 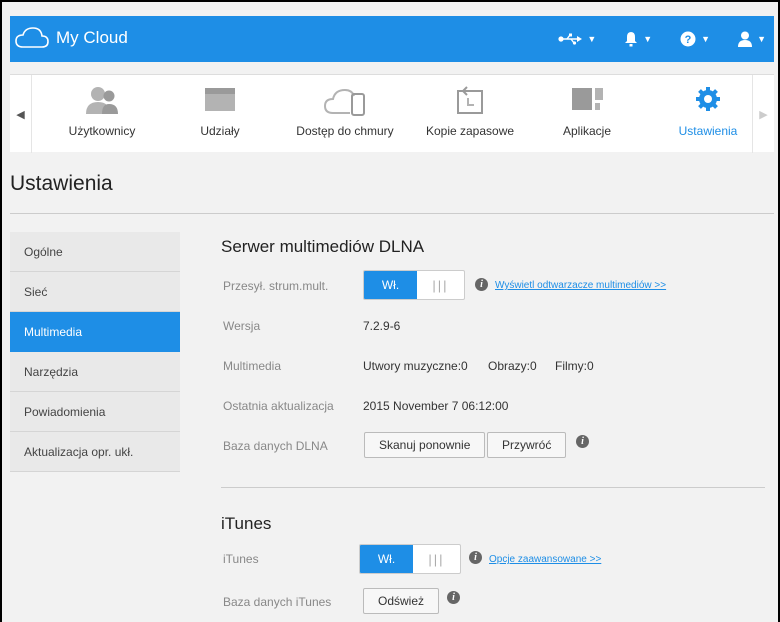 What do you see at coordinates (745, 39) in the screenshot?
I see `user-icon` at bounding box center [745, 39].